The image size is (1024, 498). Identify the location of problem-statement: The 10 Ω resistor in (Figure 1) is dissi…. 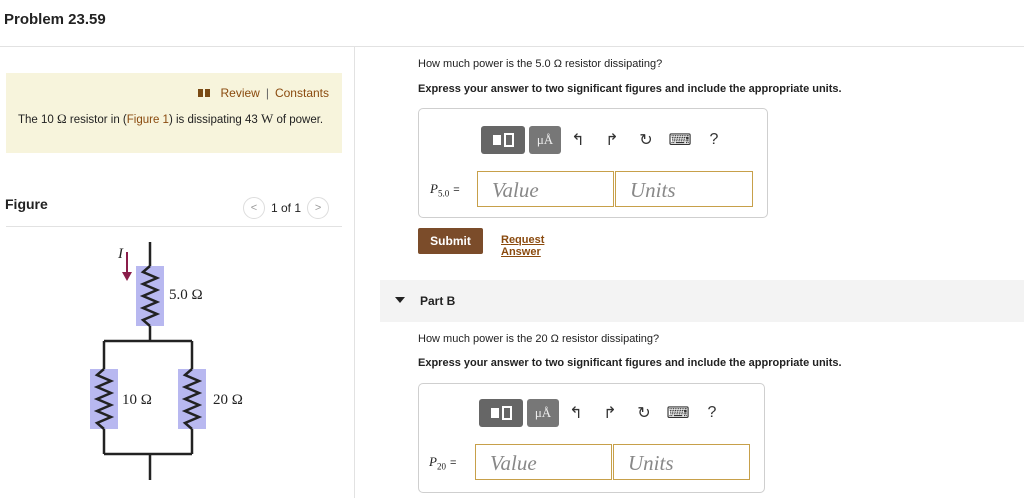
(173, 119).